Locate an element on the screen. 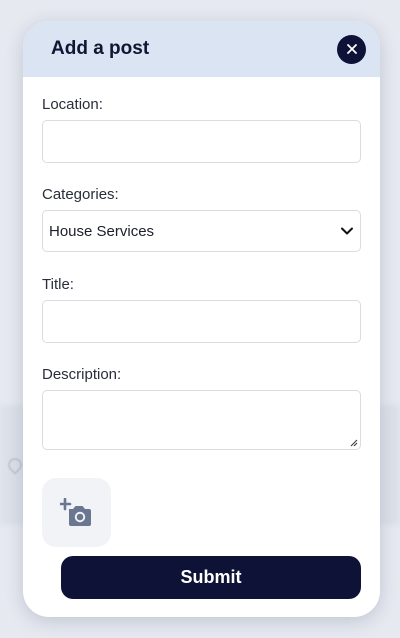 The height and width of the screenshot is (638, 400). add-photo-button is located at coordinates (76, 512).